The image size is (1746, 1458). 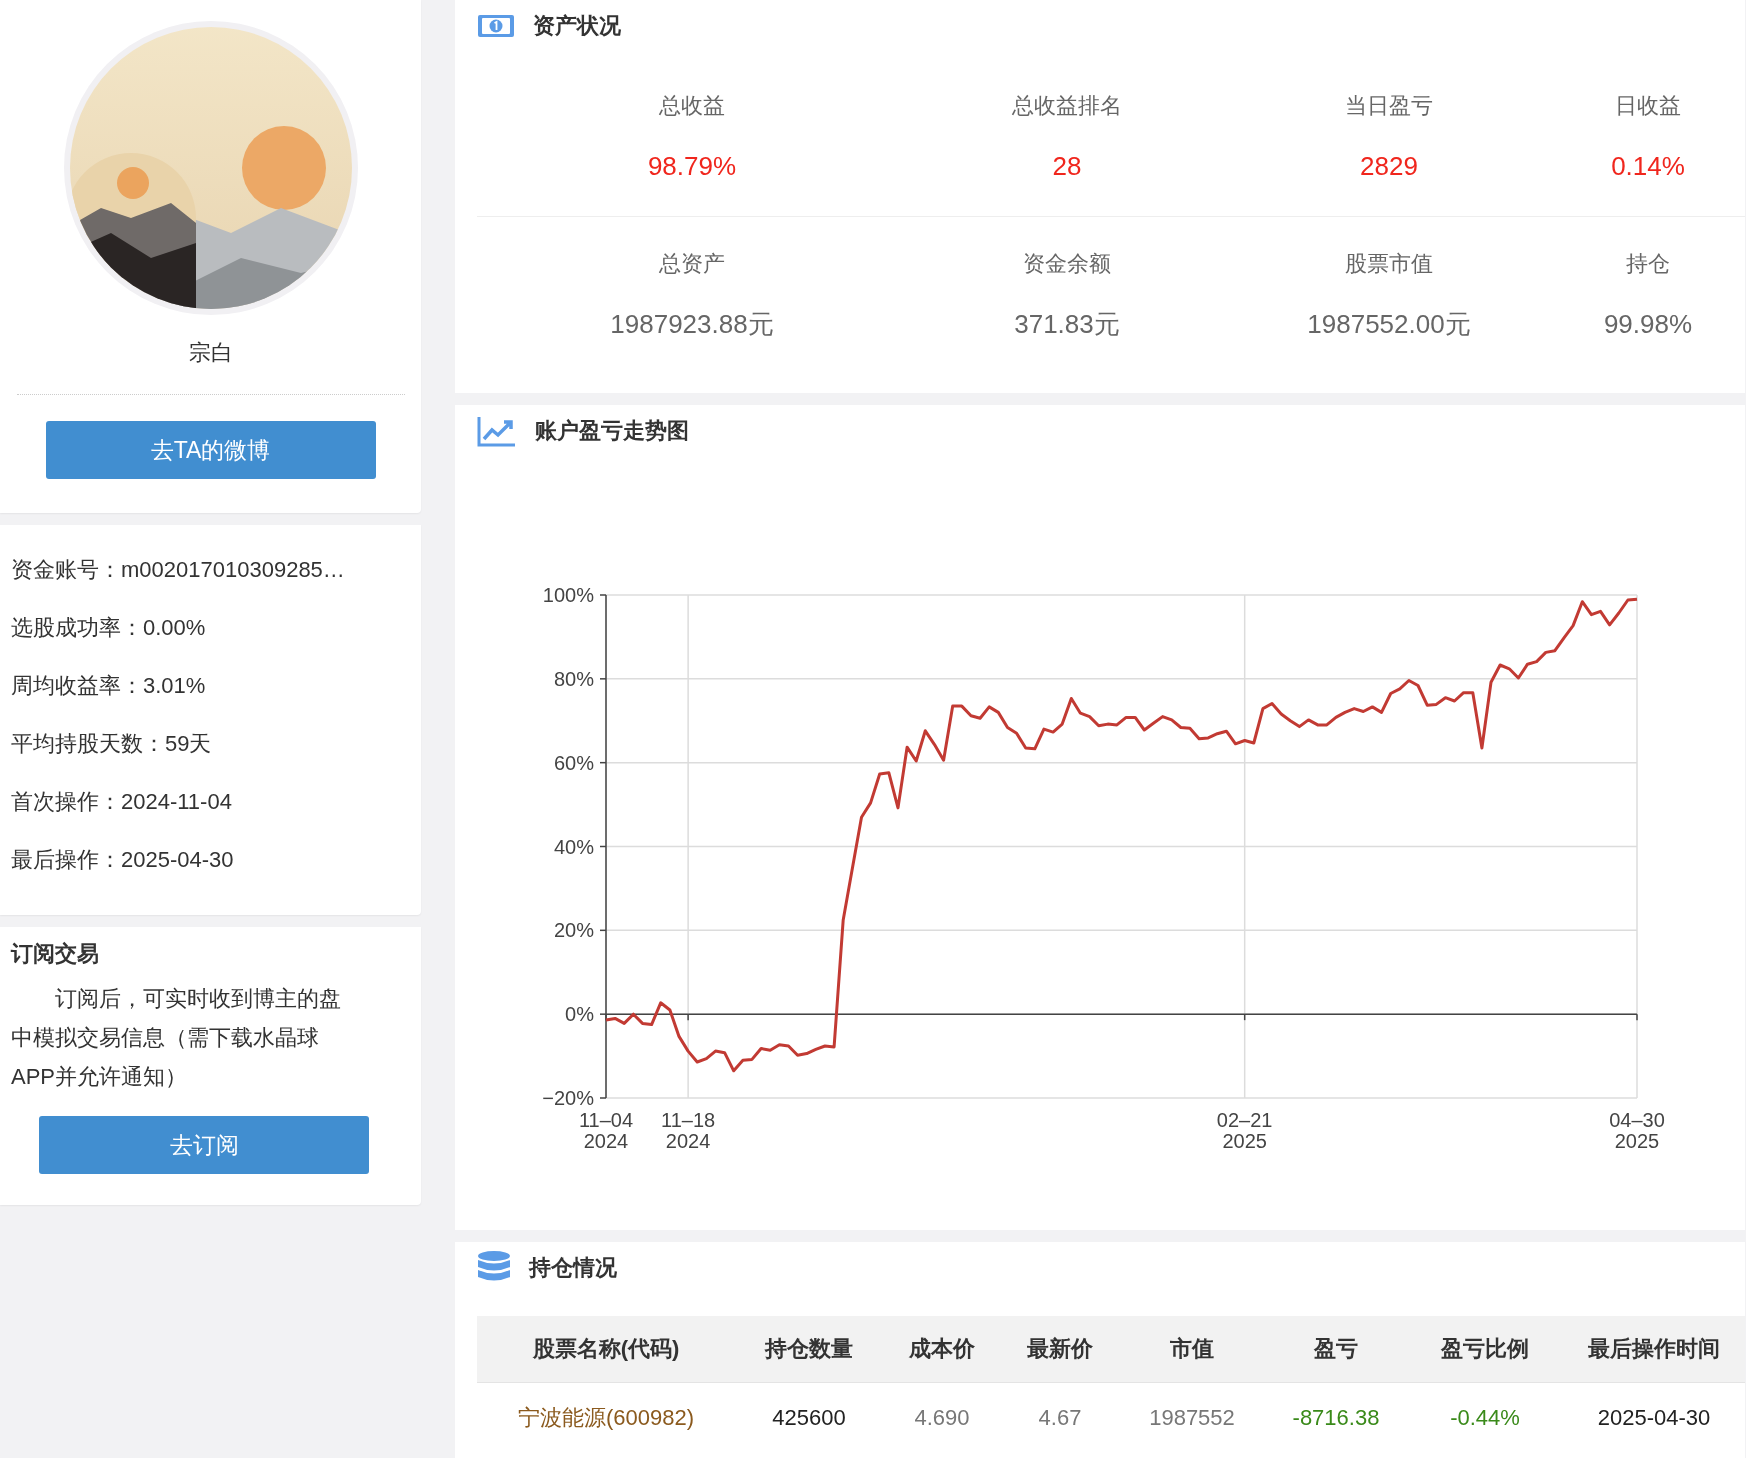 What do you see at coordinates (577, 26) in the screenshot?
I see `section-title: 资产状况` at bounding box center [577, 26].